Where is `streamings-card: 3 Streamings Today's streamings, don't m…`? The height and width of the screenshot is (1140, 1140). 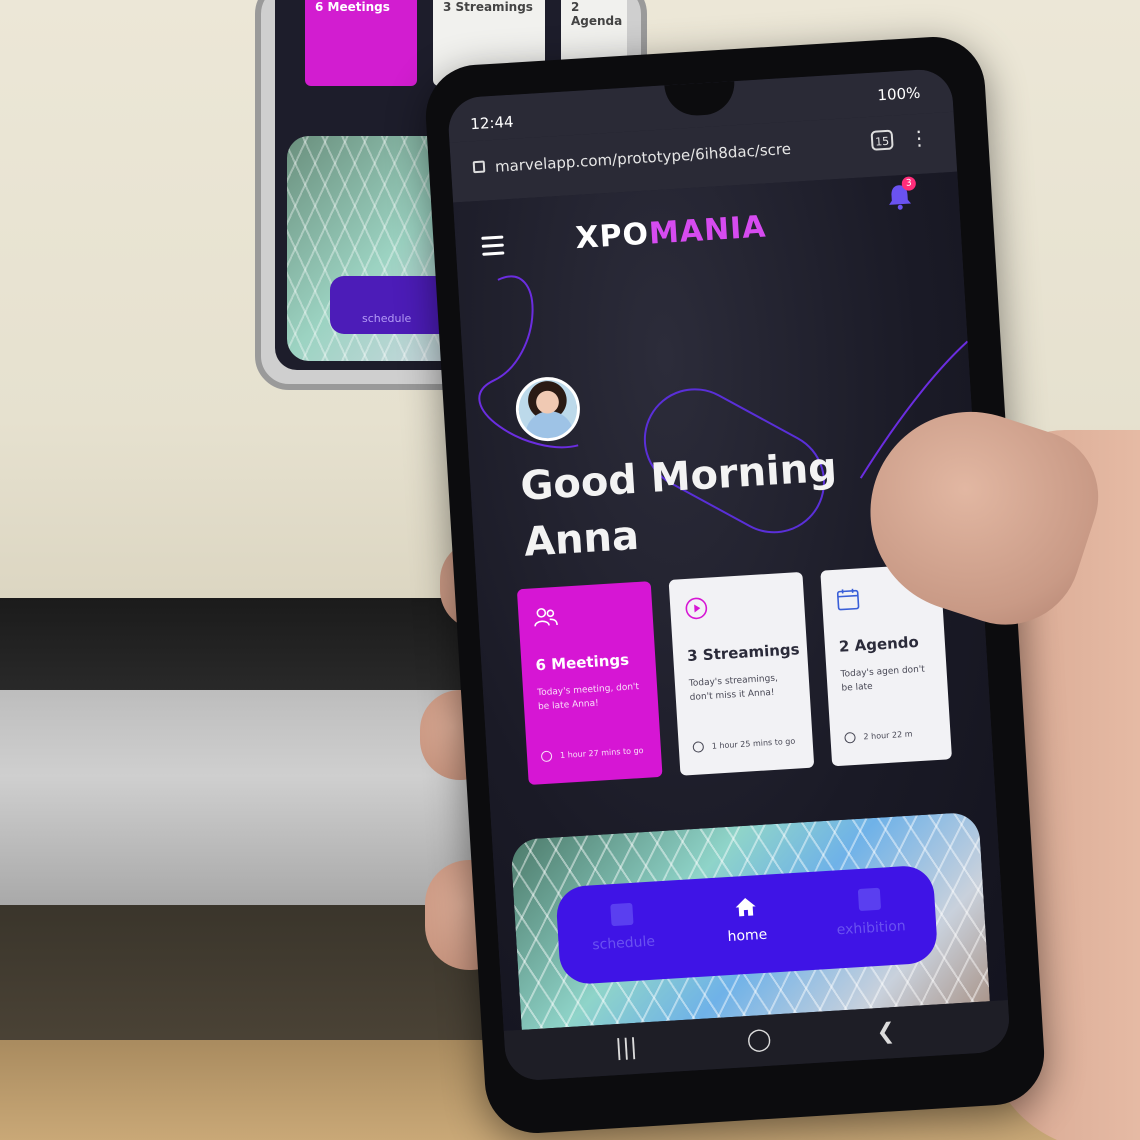 streamings-card: 3 Streamings Today's streamings, don't m… is located at coordinates (741, 673).